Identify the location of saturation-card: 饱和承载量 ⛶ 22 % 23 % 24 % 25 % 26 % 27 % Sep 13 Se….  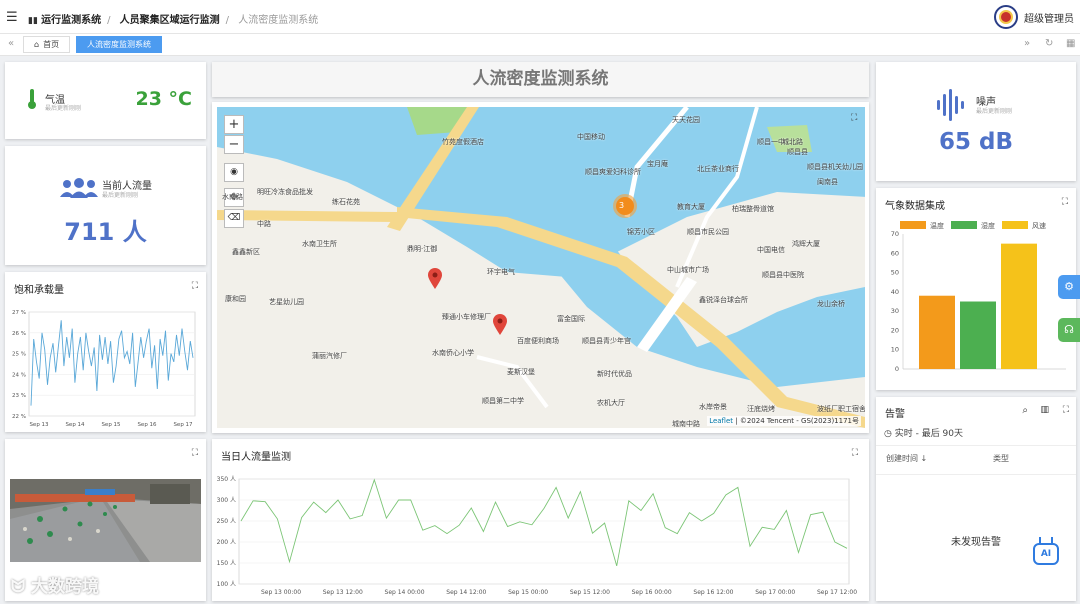
(105, 352).